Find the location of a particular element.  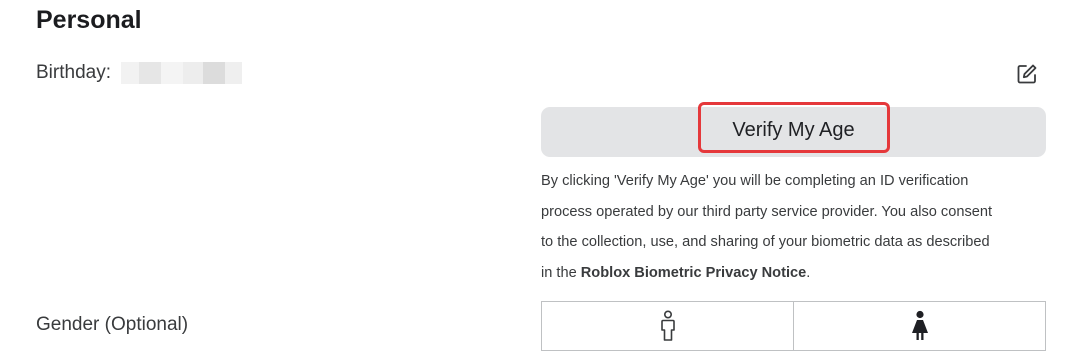

male-figure-icon is located at coordinates (667, 325).